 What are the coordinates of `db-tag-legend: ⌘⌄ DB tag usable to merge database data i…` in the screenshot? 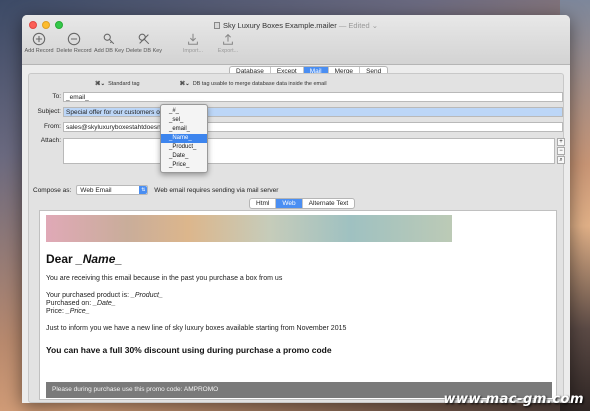 It's located at (253, 84).